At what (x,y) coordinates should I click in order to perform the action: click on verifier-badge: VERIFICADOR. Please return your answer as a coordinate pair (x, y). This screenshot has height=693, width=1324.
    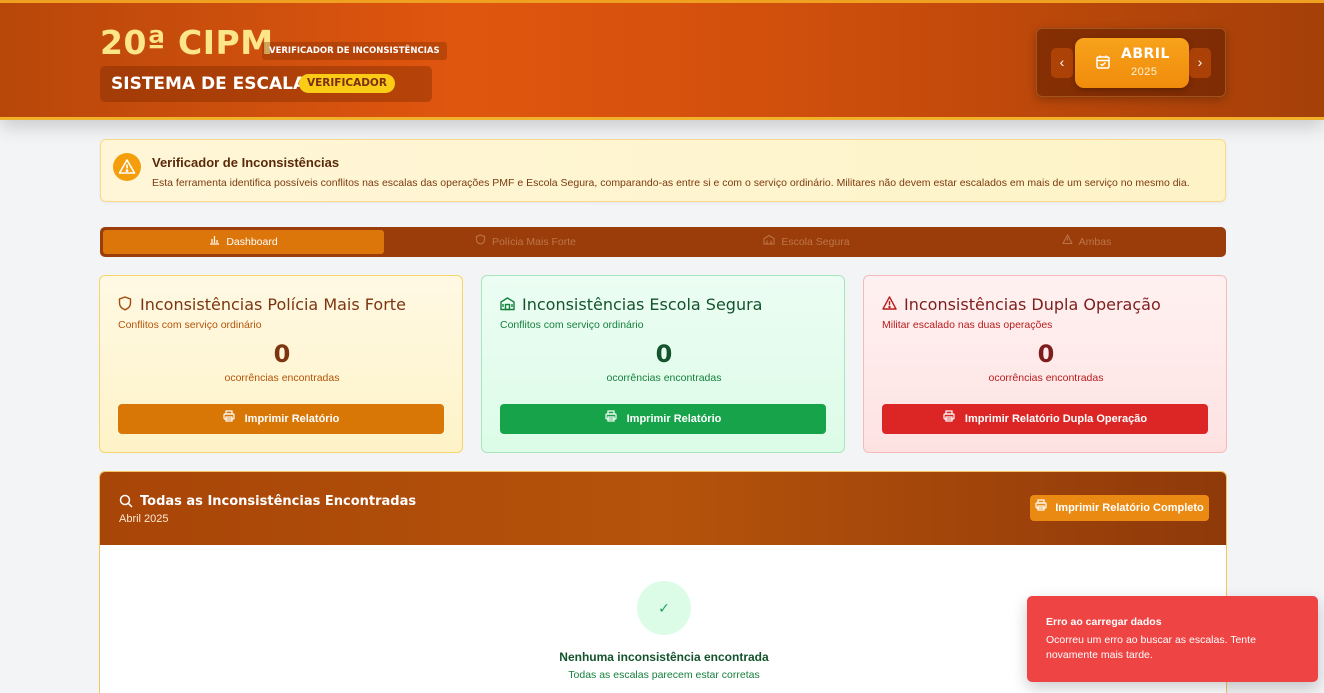
    Looking at the image, I should click on (347, 83).